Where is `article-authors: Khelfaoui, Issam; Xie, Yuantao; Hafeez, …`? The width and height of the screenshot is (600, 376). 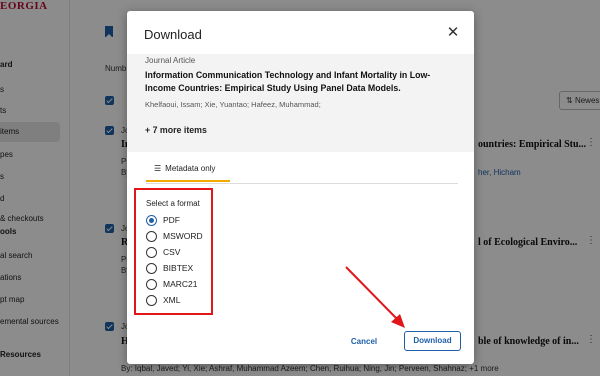
article-authors: Khelfaoui, Issam; Xie, Yuantao; Hafeez, … is located at coordinates (233, 104).